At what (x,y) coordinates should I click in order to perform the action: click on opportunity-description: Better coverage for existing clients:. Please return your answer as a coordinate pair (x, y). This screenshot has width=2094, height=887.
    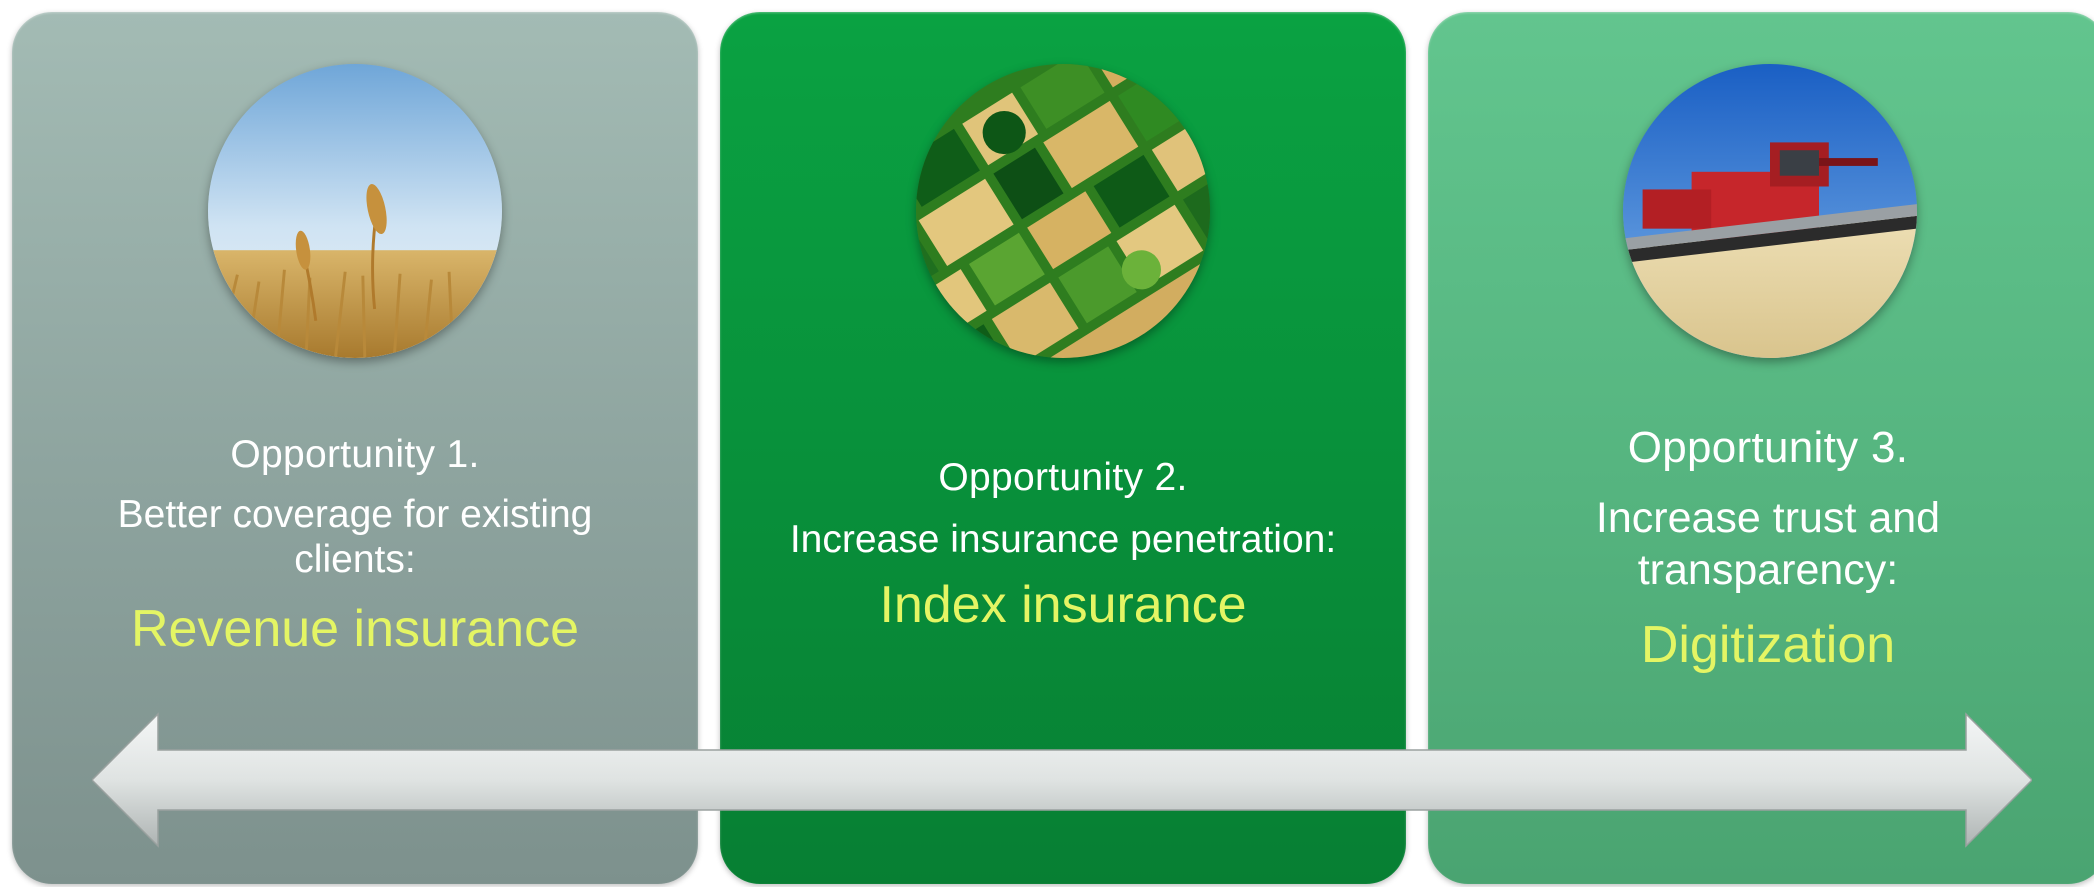
    Looking at the image, I should click on (355, 537).